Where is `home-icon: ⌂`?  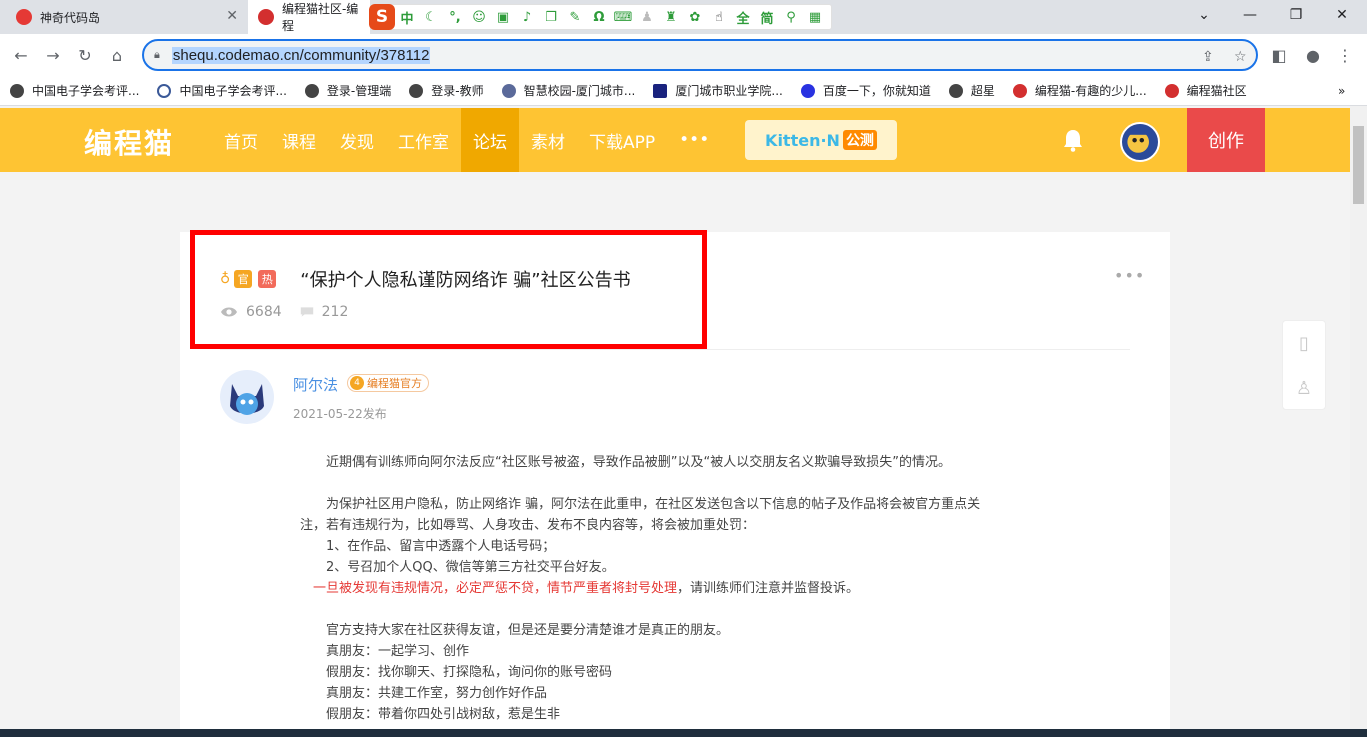 home-icon: ⌂ is located at coordinates (117, 55).